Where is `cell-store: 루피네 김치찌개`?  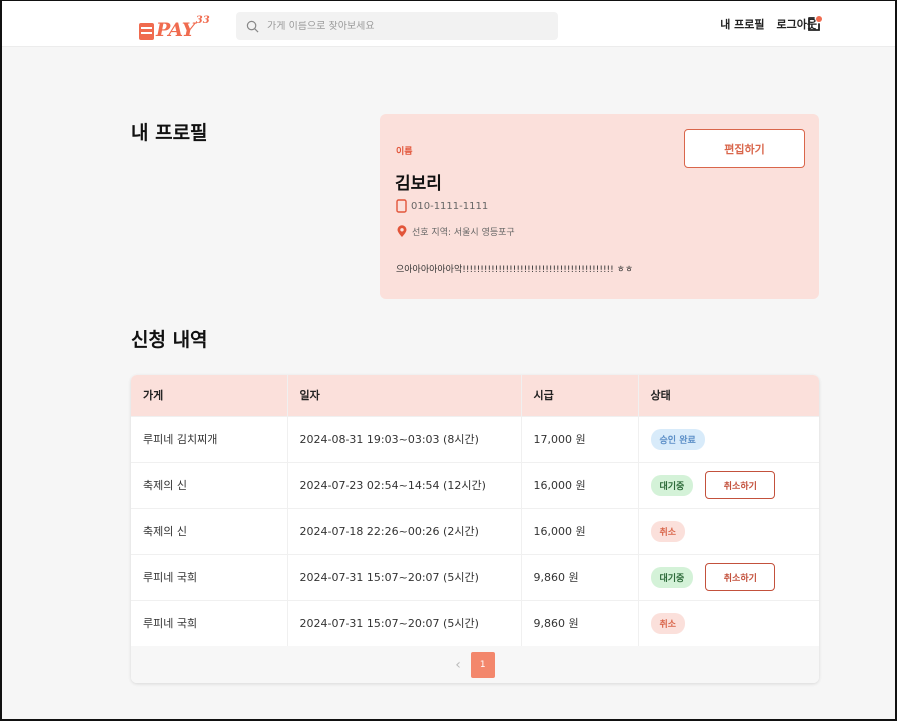 cell-store: 루피네 김치찌개 is located at coordinates (180, 439).